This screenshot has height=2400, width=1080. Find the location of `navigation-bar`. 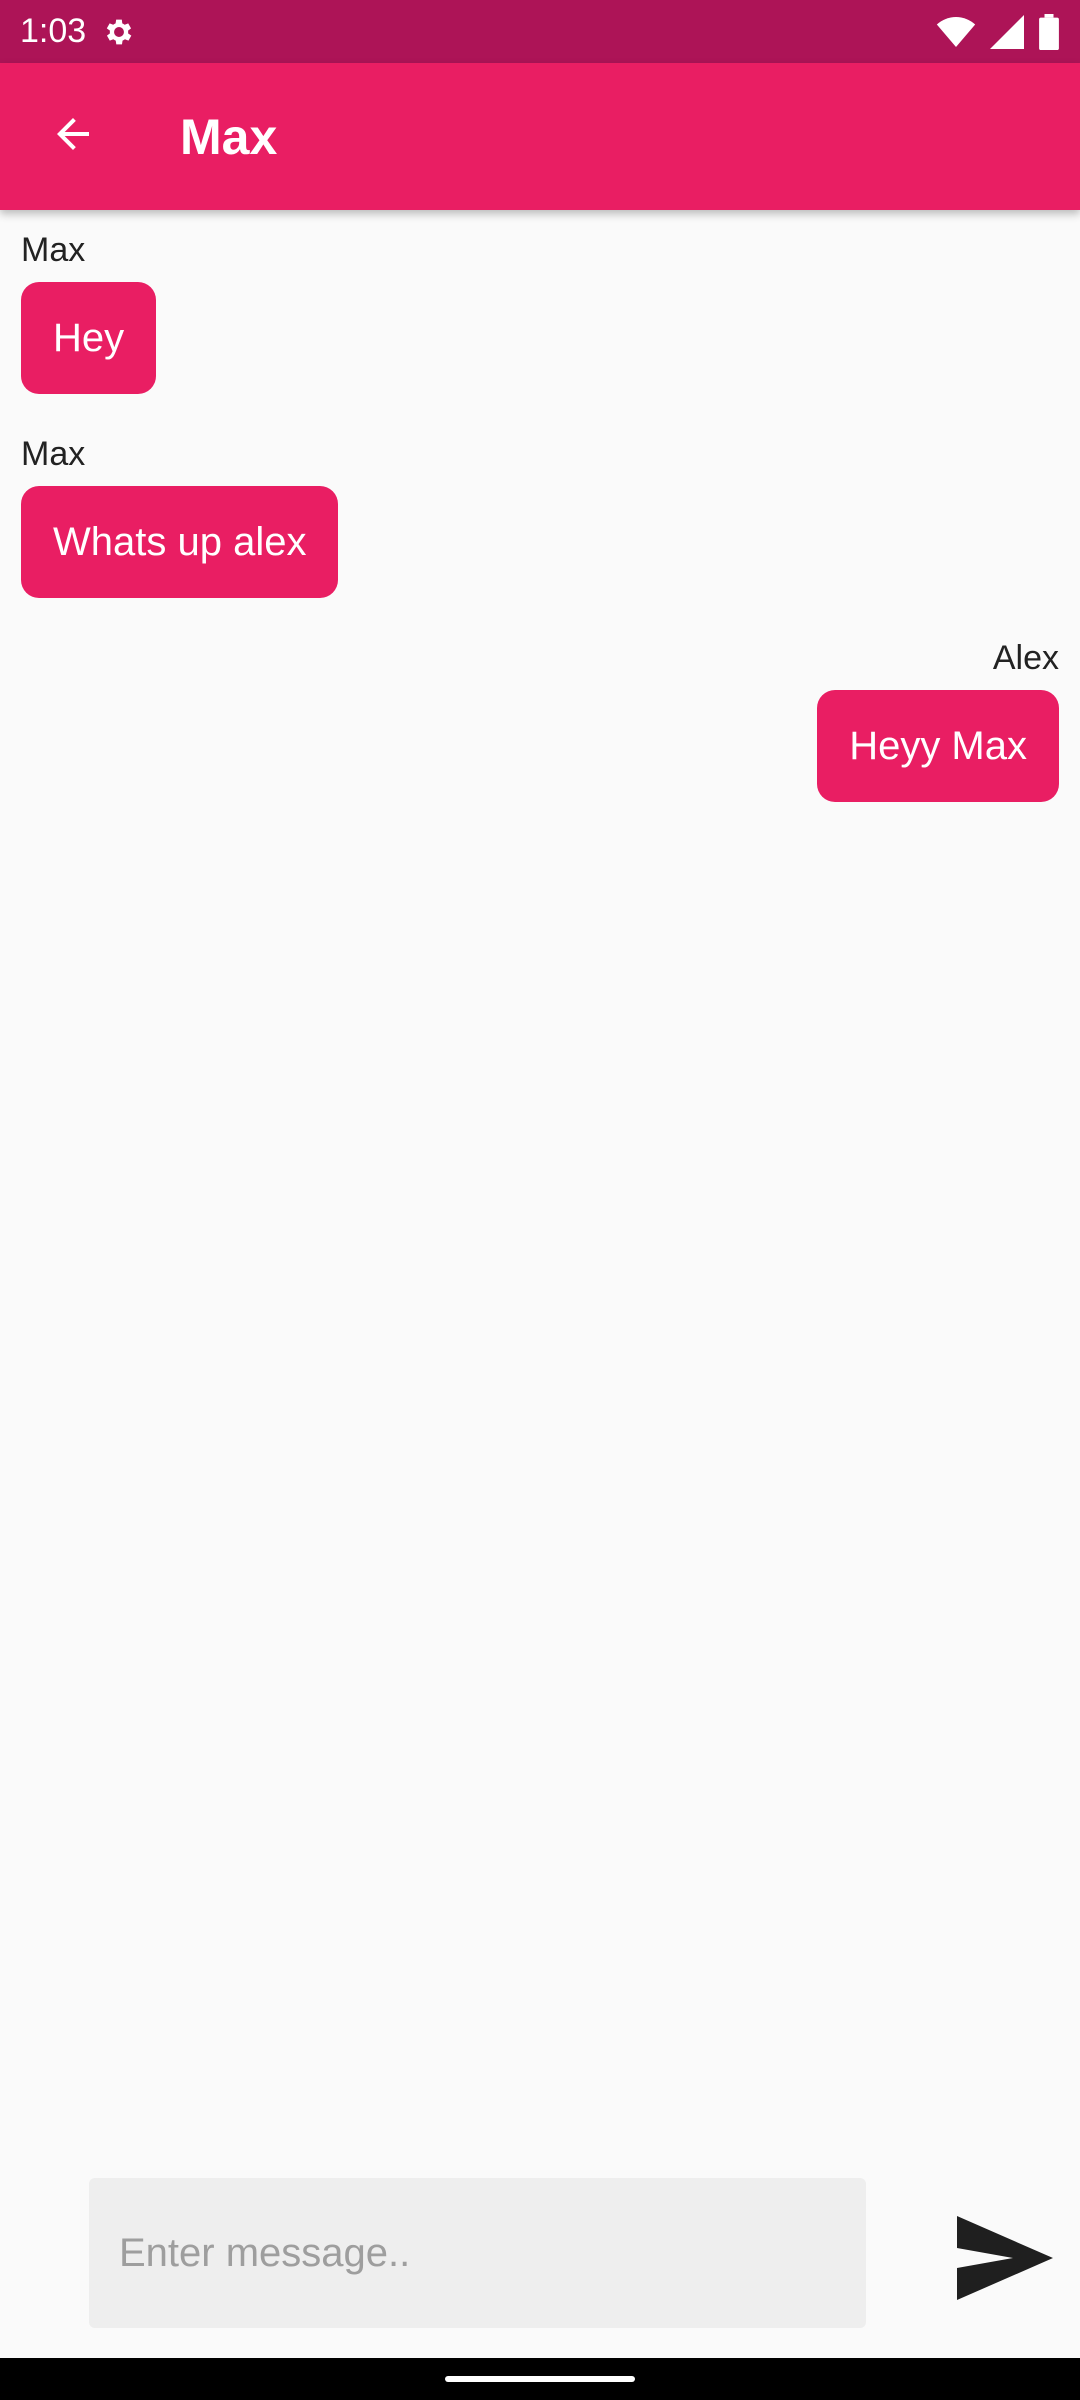

navigation-bar is located at coordinates (540, 2379).